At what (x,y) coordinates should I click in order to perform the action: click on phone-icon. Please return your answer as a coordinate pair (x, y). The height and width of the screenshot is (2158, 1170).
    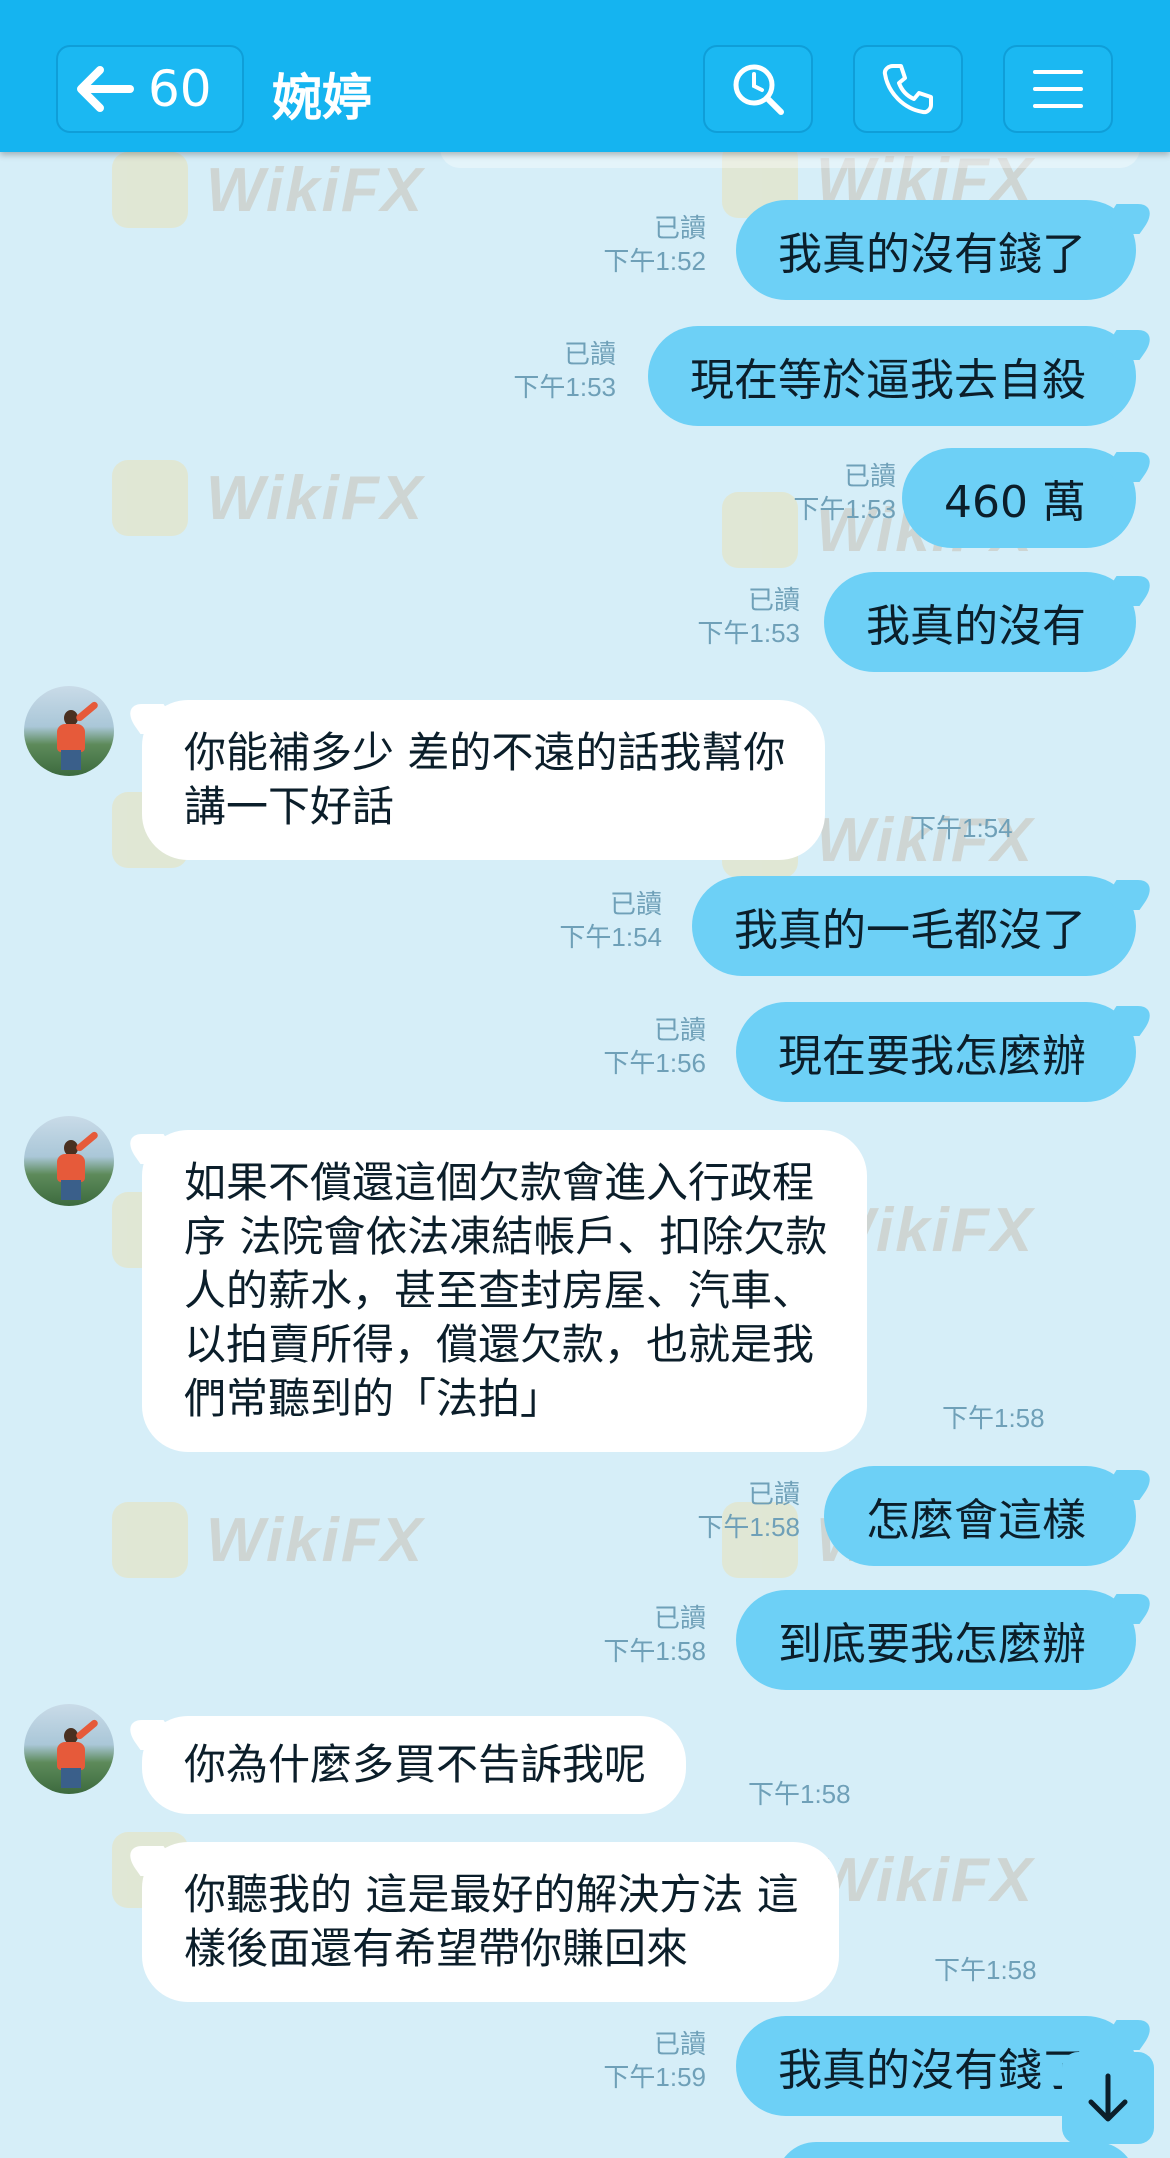
    Looking at the image, I should click on (907, 89).